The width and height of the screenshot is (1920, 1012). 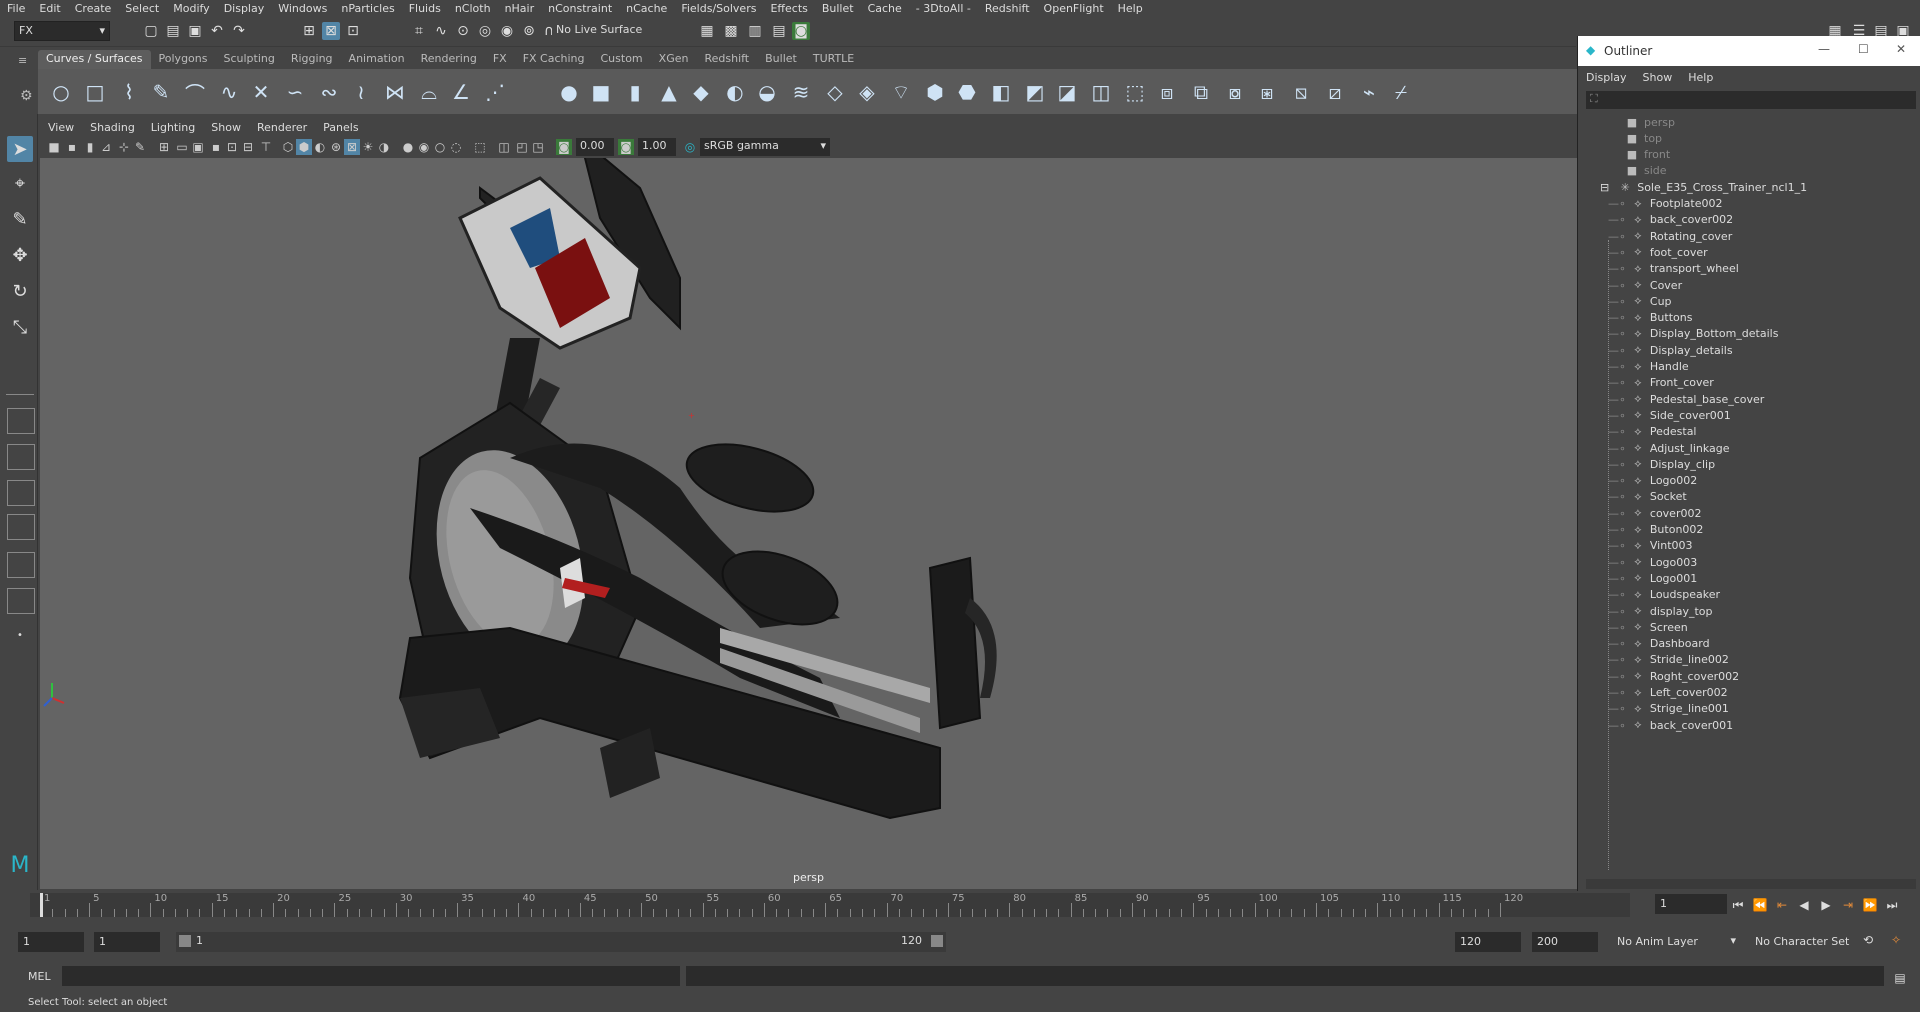 What do you see at coordinates (20, 327) in the screenshot?
I see `scale-tool-icon: ⤡` at bounding box center [20, 327].